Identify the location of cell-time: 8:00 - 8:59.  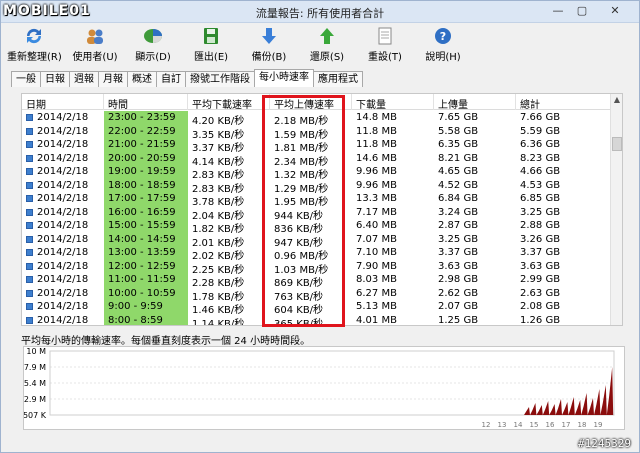
(146, 319).